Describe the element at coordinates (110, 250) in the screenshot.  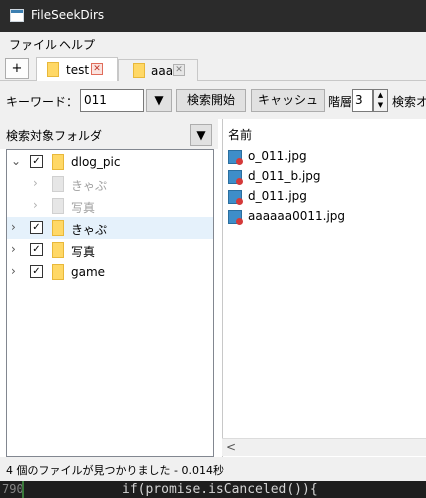
I see `tree-item-photos: › ✓ 写真` at that location.